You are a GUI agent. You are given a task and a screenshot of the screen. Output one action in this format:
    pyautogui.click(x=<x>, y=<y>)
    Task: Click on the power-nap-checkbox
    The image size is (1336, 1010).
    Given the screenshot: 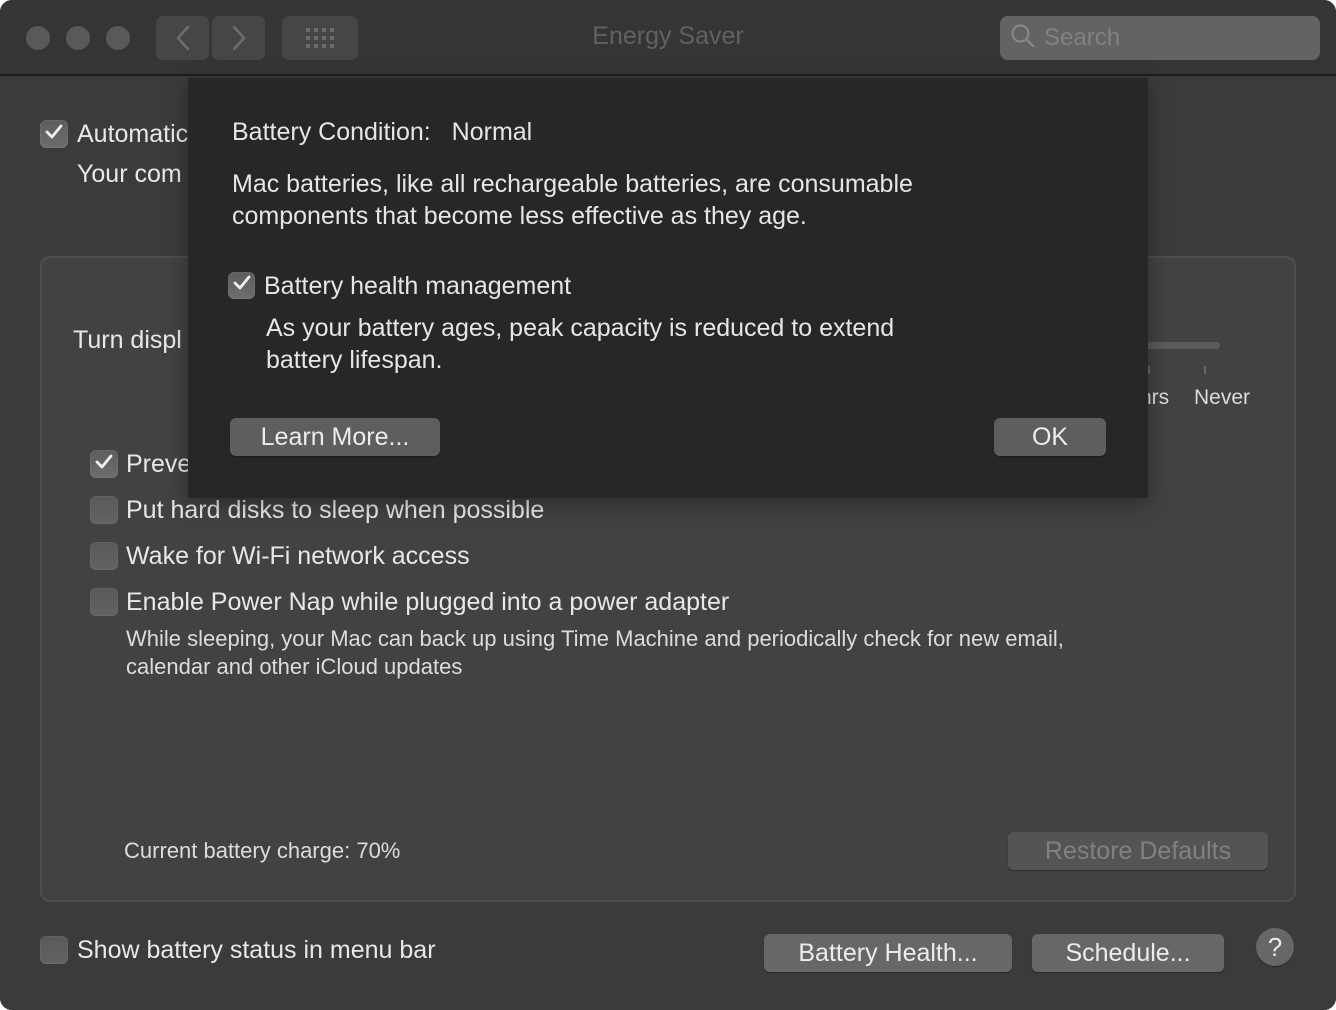 What is the action you would take?
    pyautogui.click(x=104, y=602)
    